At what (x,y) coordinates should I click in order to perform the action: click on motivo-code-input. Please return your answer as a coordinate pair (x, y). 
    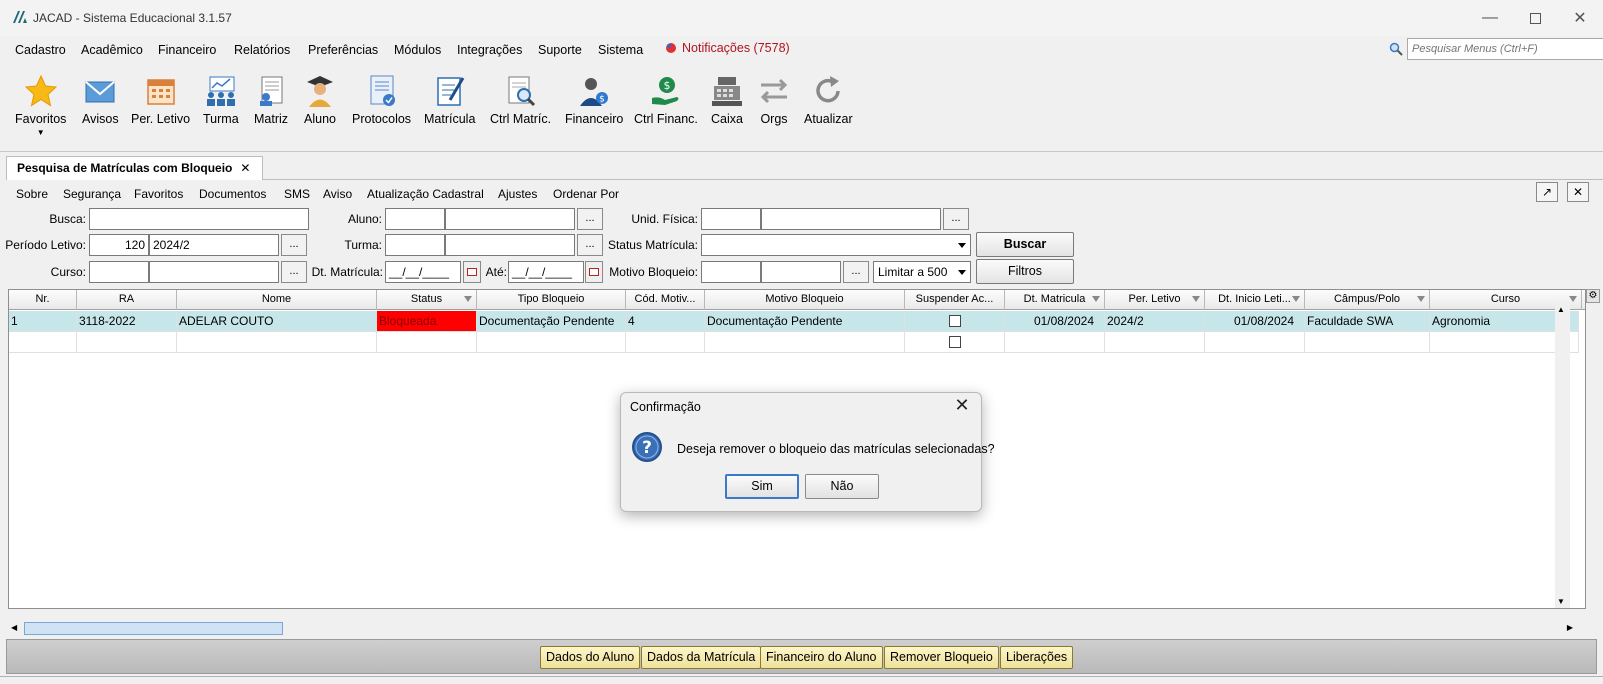
    Looking at the image, I should click on (731, 272).